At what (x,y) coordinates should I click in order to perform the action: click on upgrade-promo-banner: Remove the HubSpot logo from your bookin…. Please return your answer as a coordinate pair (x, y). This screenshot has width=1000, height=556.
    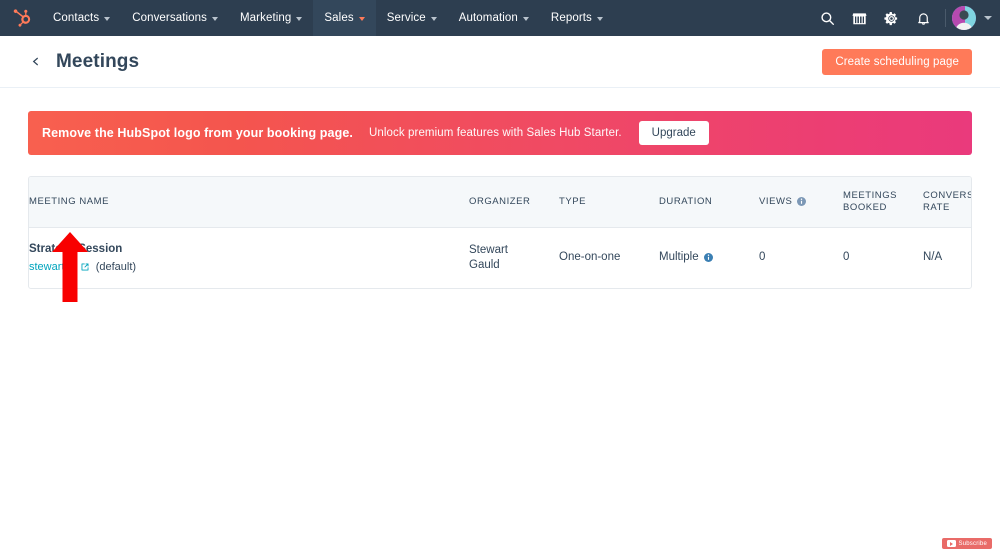
    Looking at the image, I should click on (500, 133).